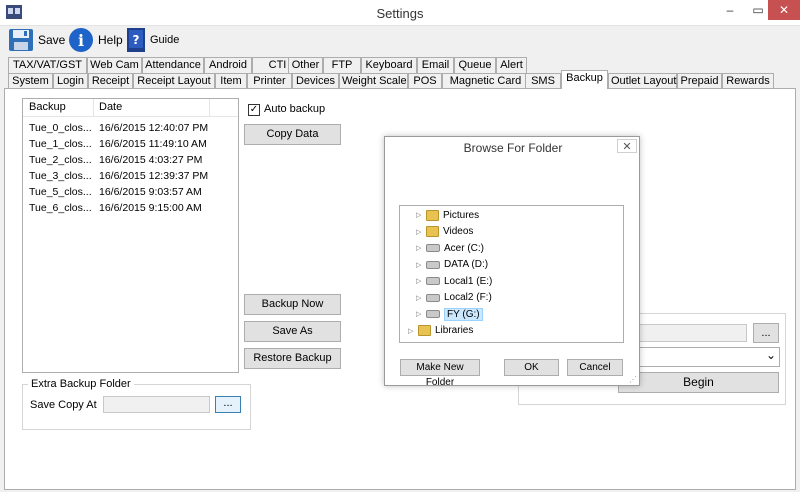 This screenshot has height=492, width=800. I want to click on tab-login: Login, so click(70, 81).